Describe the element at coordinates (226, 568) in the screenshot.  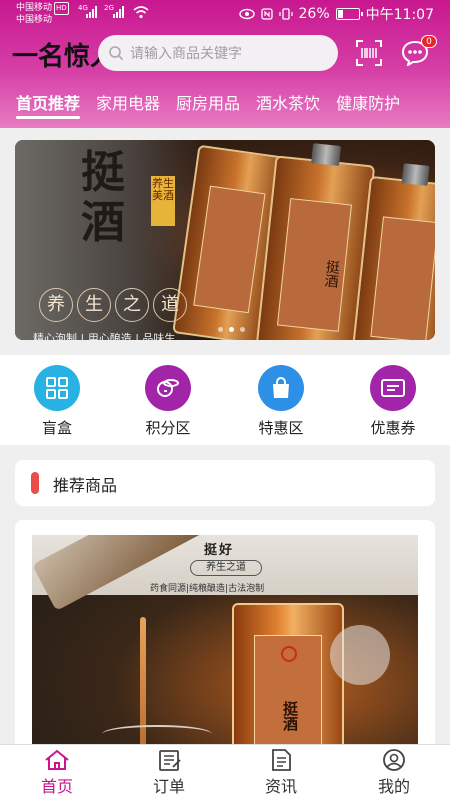
I see `product-slogan: 养生之道` at that location.